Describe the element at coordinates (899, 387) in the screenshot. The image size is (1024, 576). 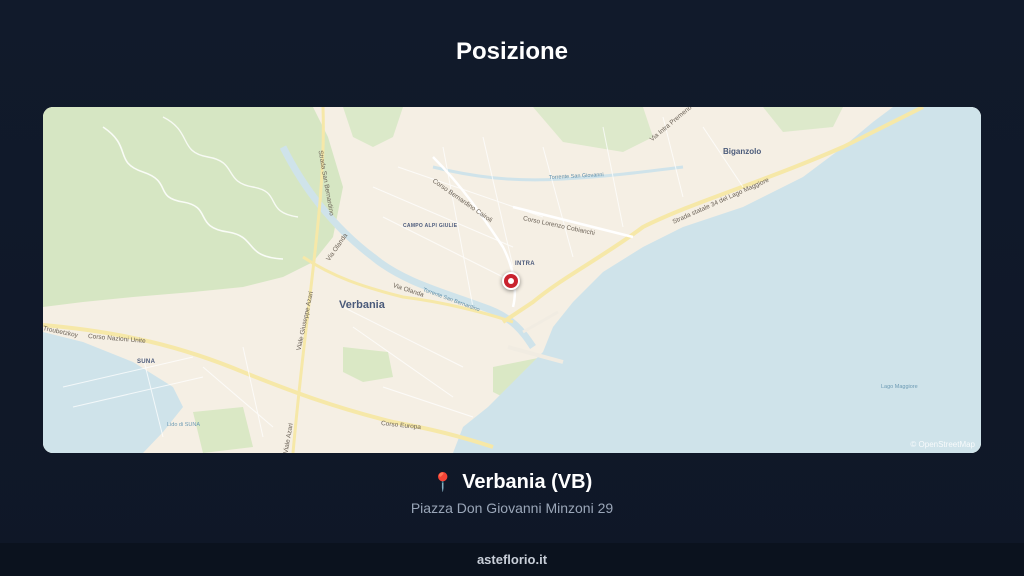
I see `water-label-lago: Lago Maggiore` at that location.